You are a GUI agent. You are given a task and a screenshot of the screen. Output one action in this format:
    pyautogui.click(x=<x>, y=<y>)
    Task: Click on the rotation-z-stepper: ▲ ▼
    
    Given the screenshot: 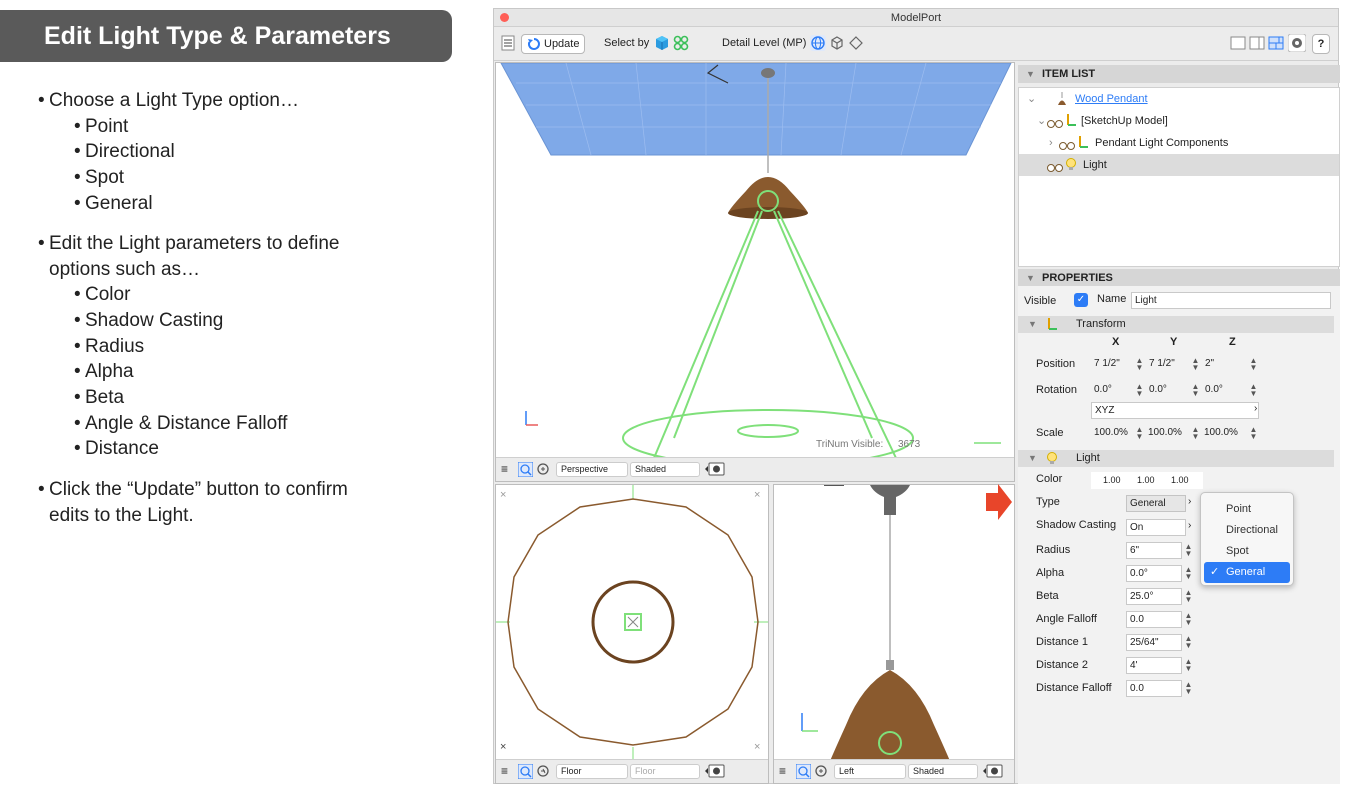 What is the action you would take?
    pyautogui.click(x=1253, y=390)
    